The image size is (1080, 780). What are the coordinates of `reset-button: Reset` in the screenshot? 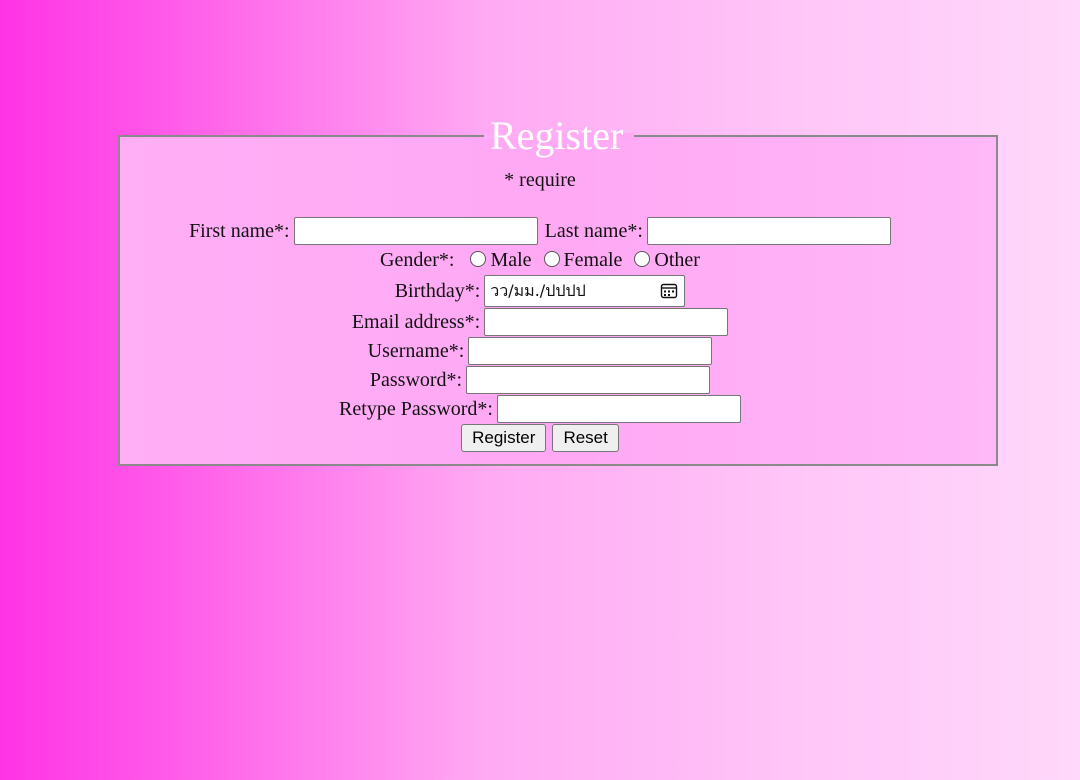 It's located at (585, 438).